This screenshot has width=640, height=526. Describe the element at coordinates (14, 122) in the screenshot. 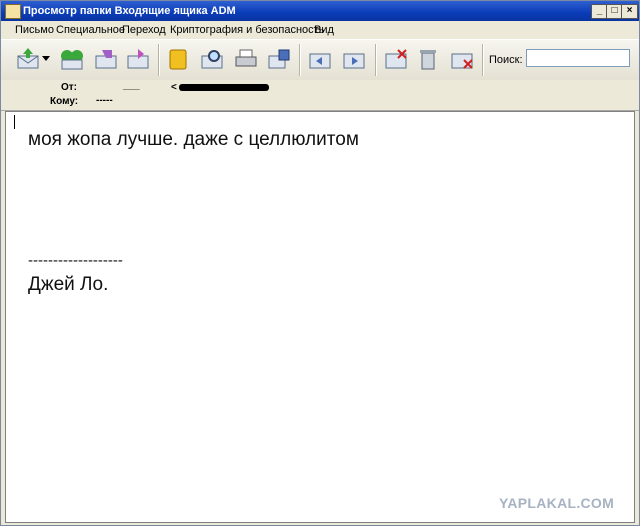

I see `text-cursor` at that location.